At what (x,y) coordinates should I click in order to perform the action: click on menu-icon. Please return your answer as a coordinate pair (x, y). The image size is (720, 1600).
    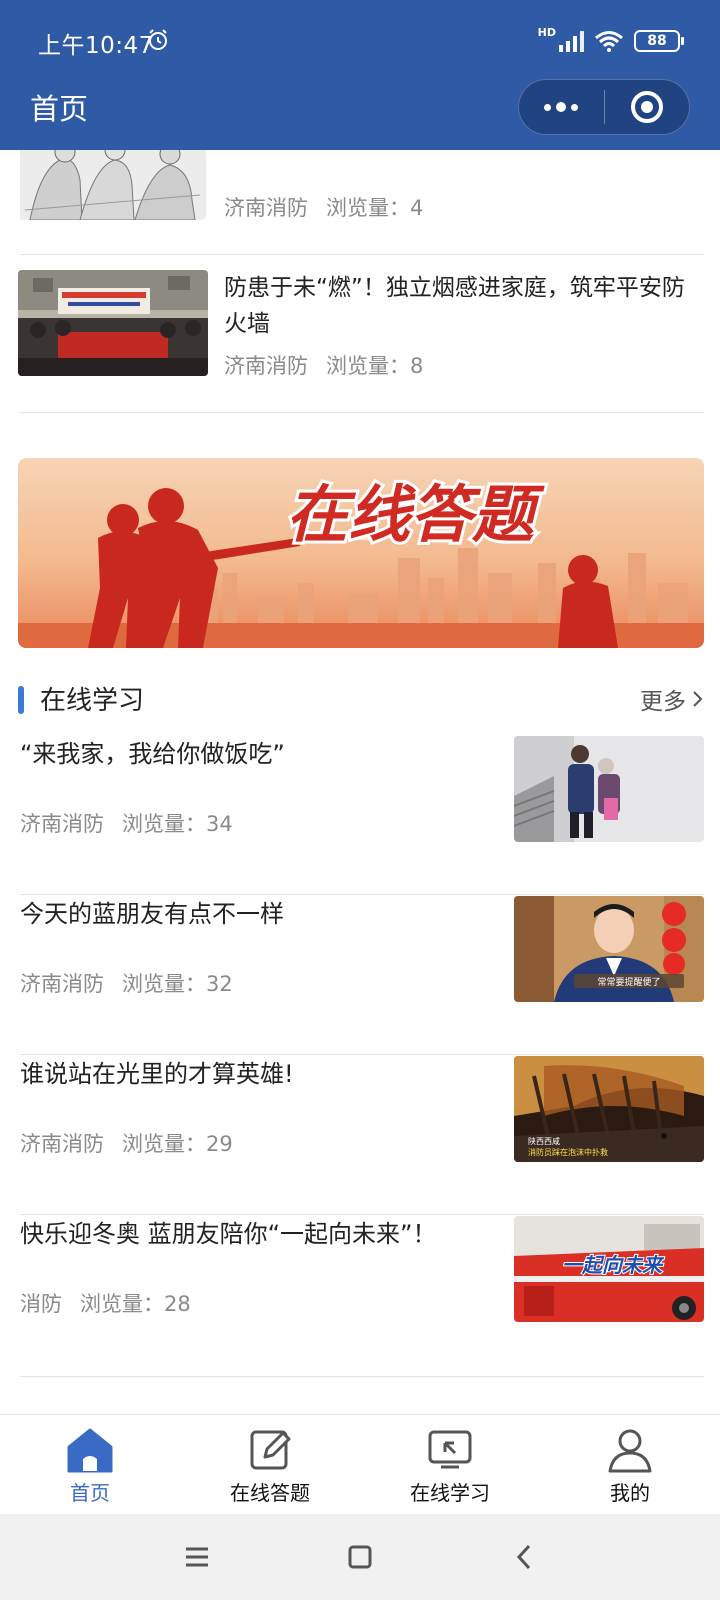
    Looking at the image, I should click on (197, 1557).